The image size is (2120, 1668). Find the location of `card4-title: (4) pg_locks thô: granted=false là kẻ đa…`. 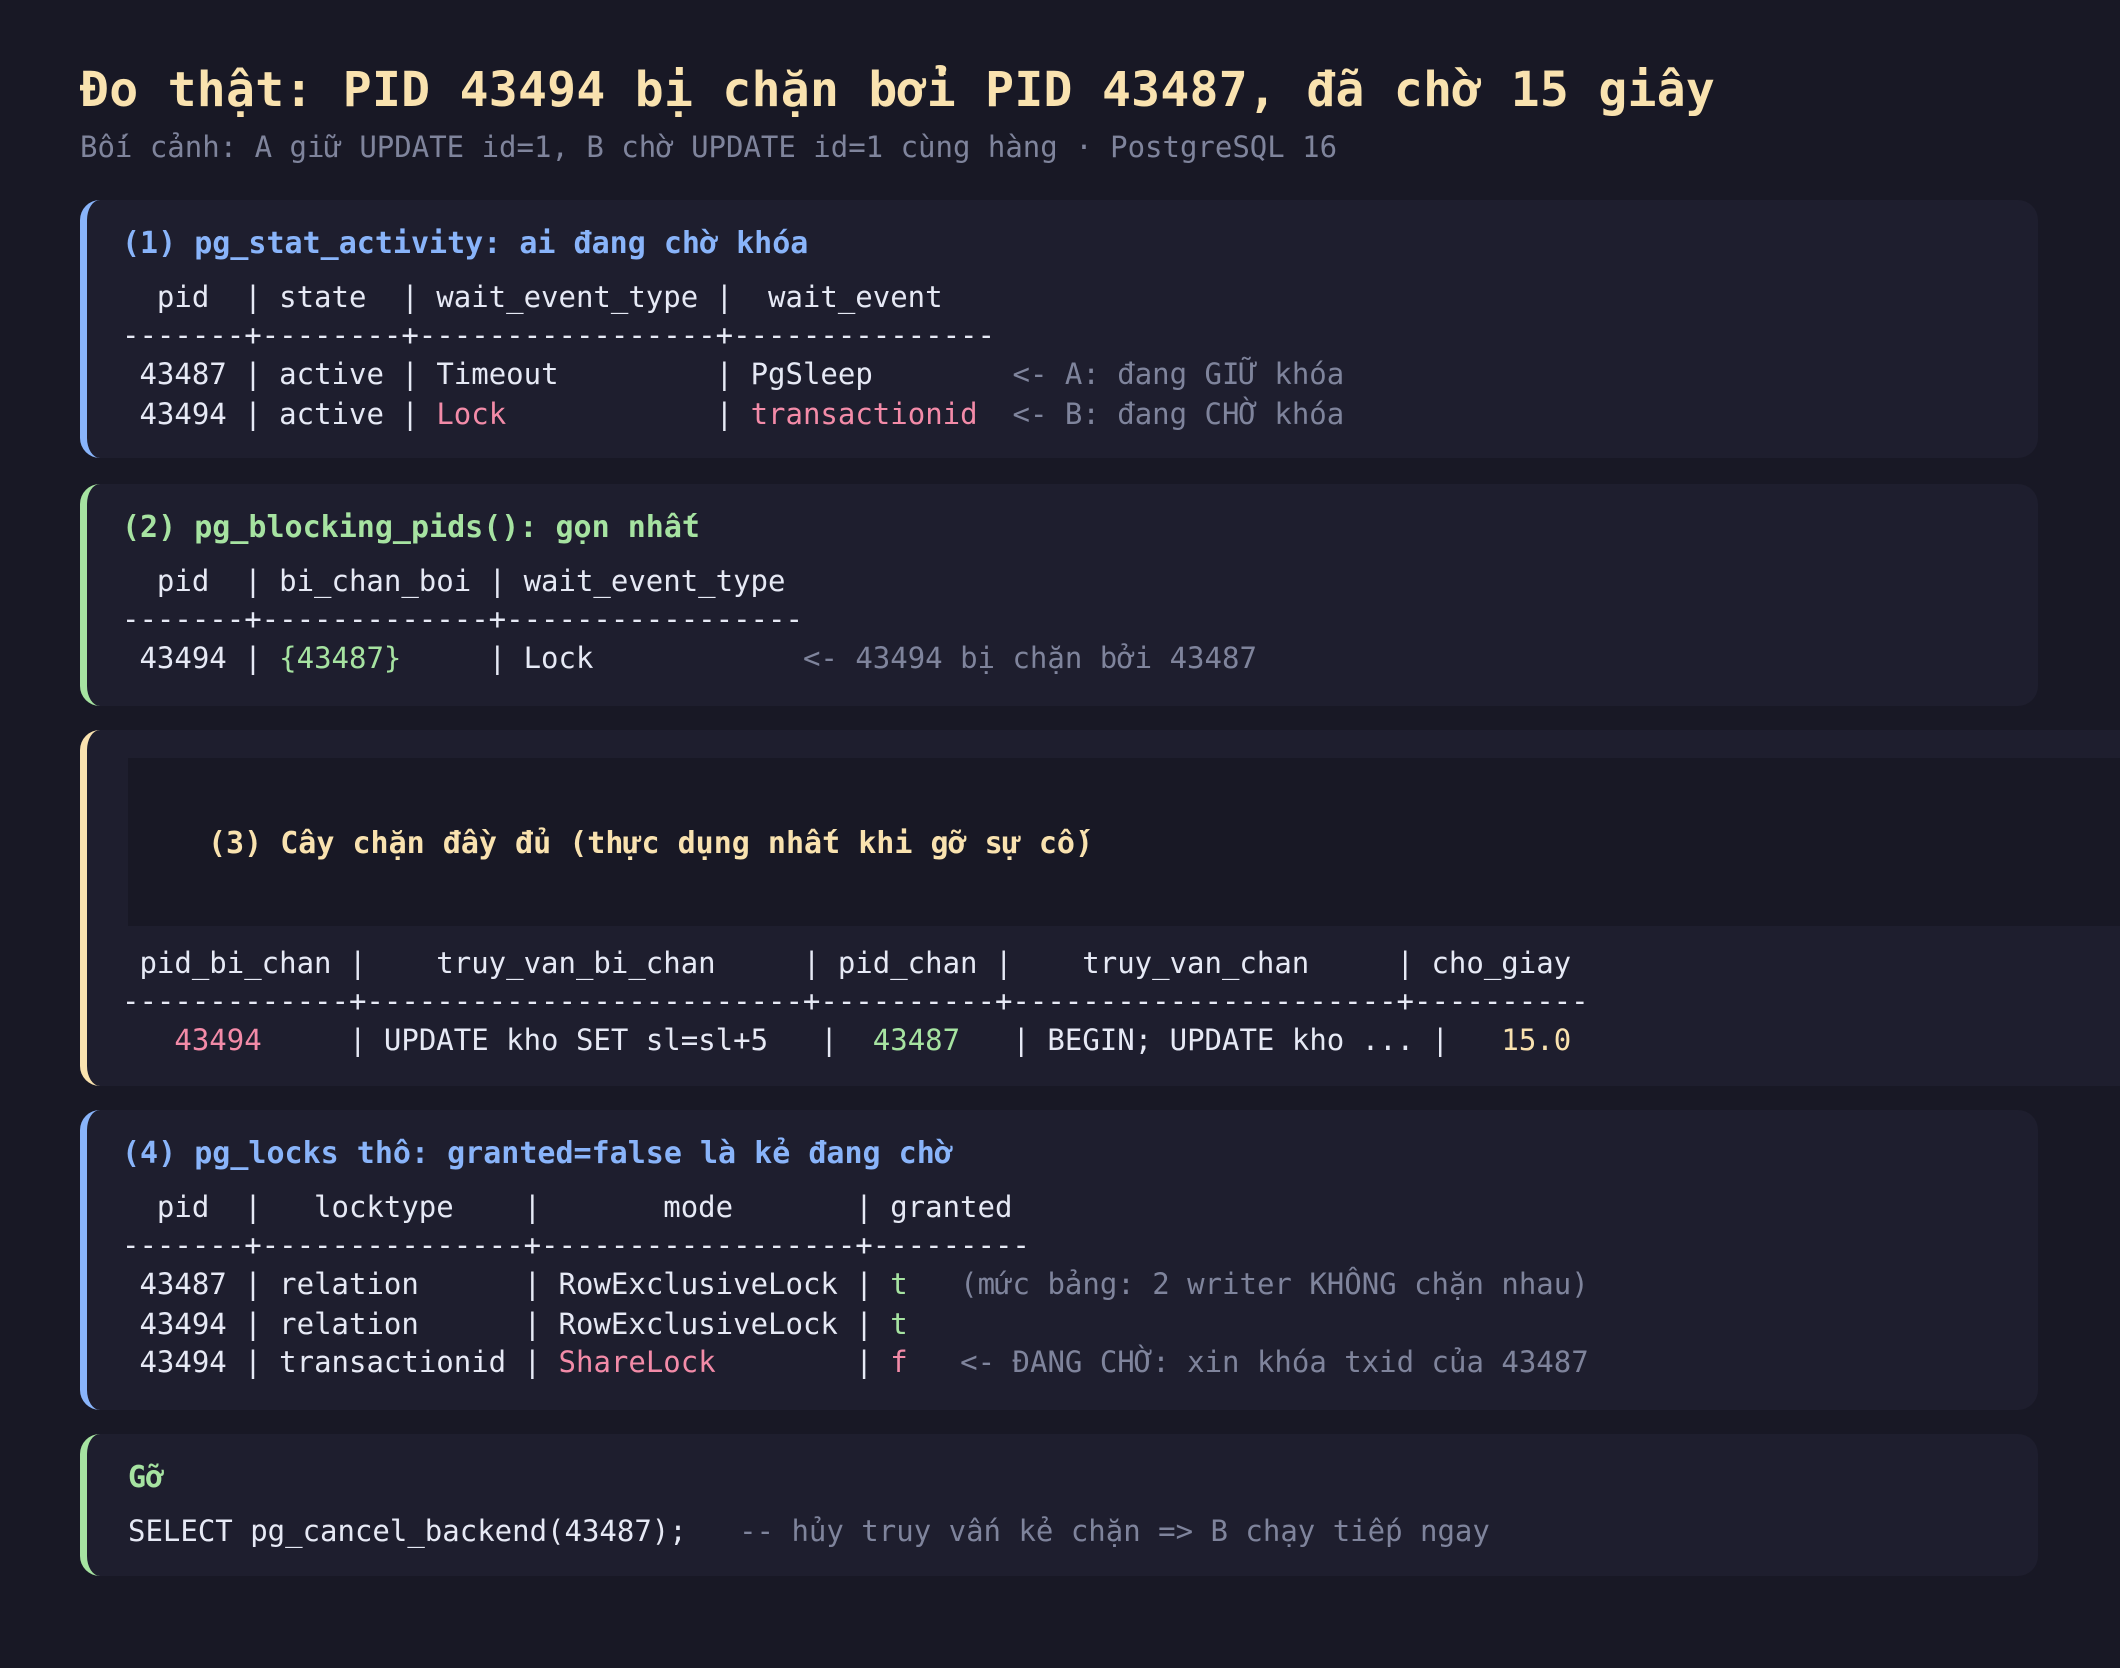

card4-title: (4) pg_locks thô: granted=false là kẻ đa… is located at coordinates (537, 1153).